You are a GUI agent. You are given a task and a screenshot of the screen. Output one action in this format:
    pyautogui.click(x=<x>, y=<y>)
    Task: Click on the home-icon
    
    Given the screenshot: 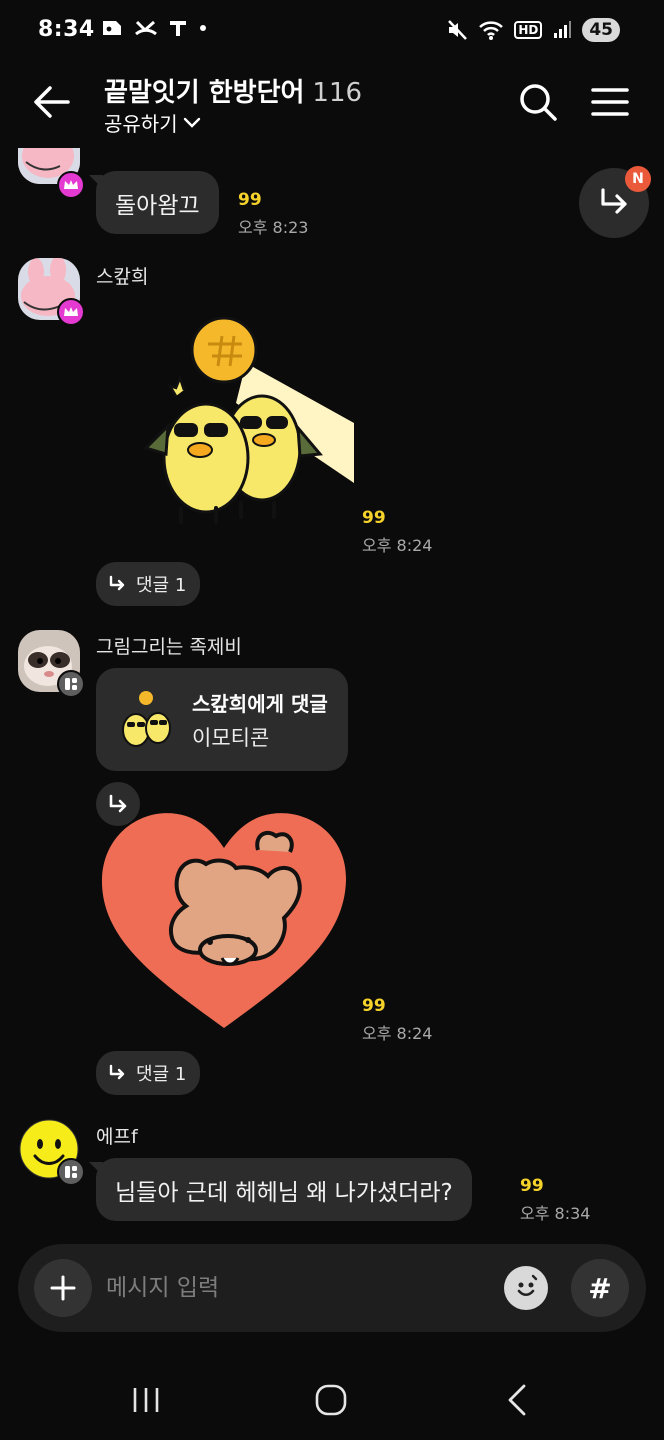 What is the action you would take?
    pyautogui.click(x=331, y=1400)
    